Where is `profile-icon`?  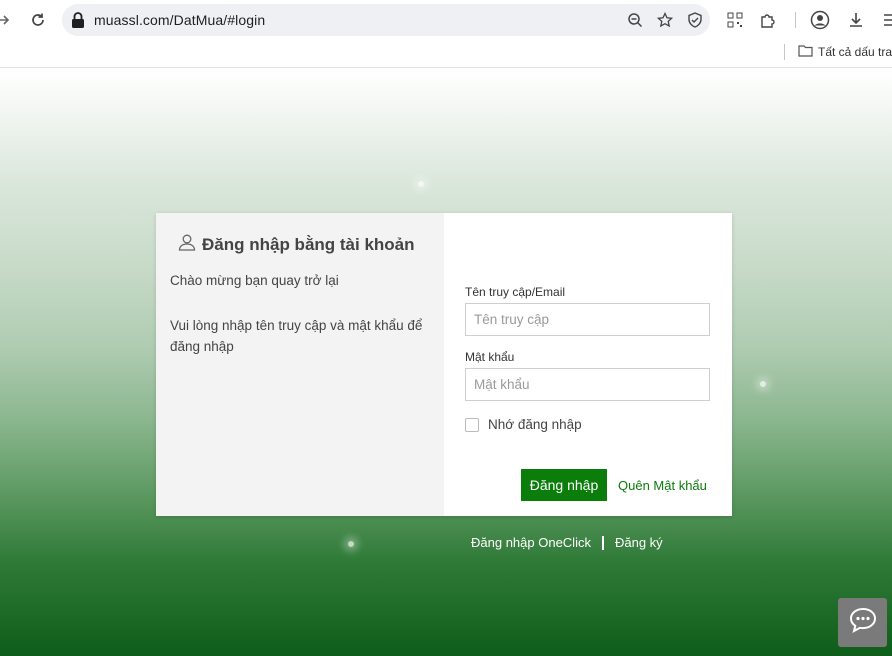 profile-icon is located at coordinates (820, 20).